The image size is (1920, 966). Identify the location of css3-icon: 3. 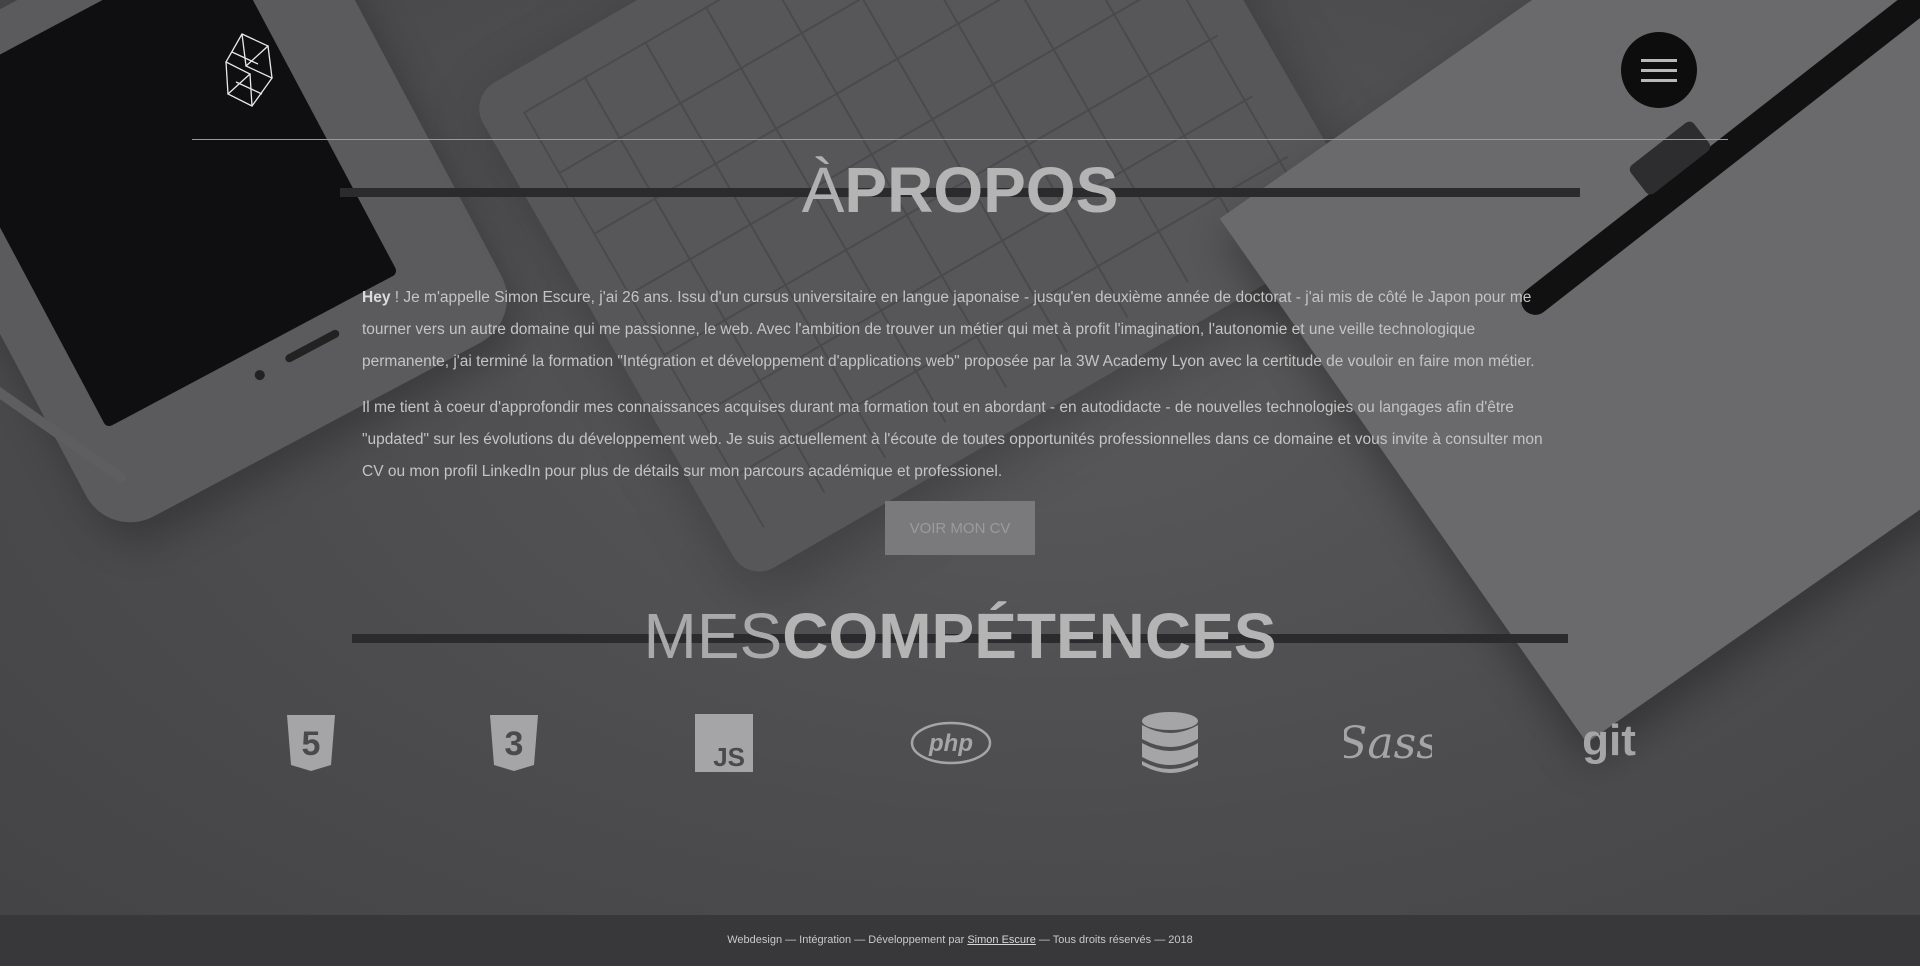
(514, 743).